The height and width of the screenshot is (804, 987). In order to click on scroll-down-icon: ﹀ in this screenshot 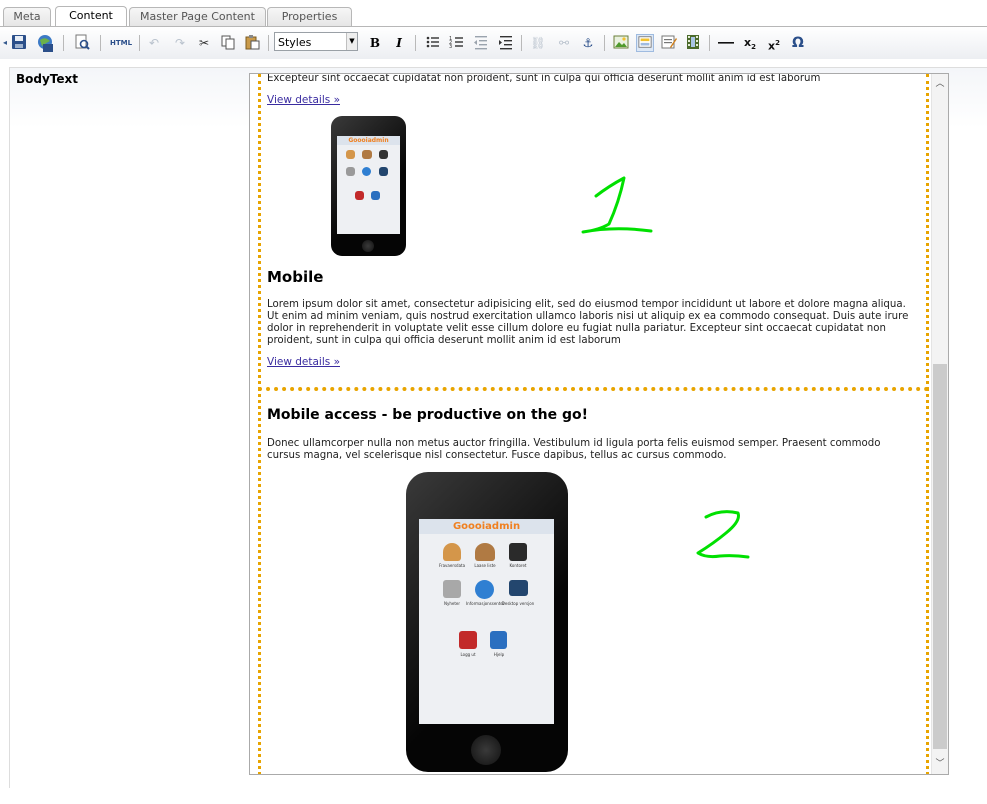, I will do `click(940, 764)`.